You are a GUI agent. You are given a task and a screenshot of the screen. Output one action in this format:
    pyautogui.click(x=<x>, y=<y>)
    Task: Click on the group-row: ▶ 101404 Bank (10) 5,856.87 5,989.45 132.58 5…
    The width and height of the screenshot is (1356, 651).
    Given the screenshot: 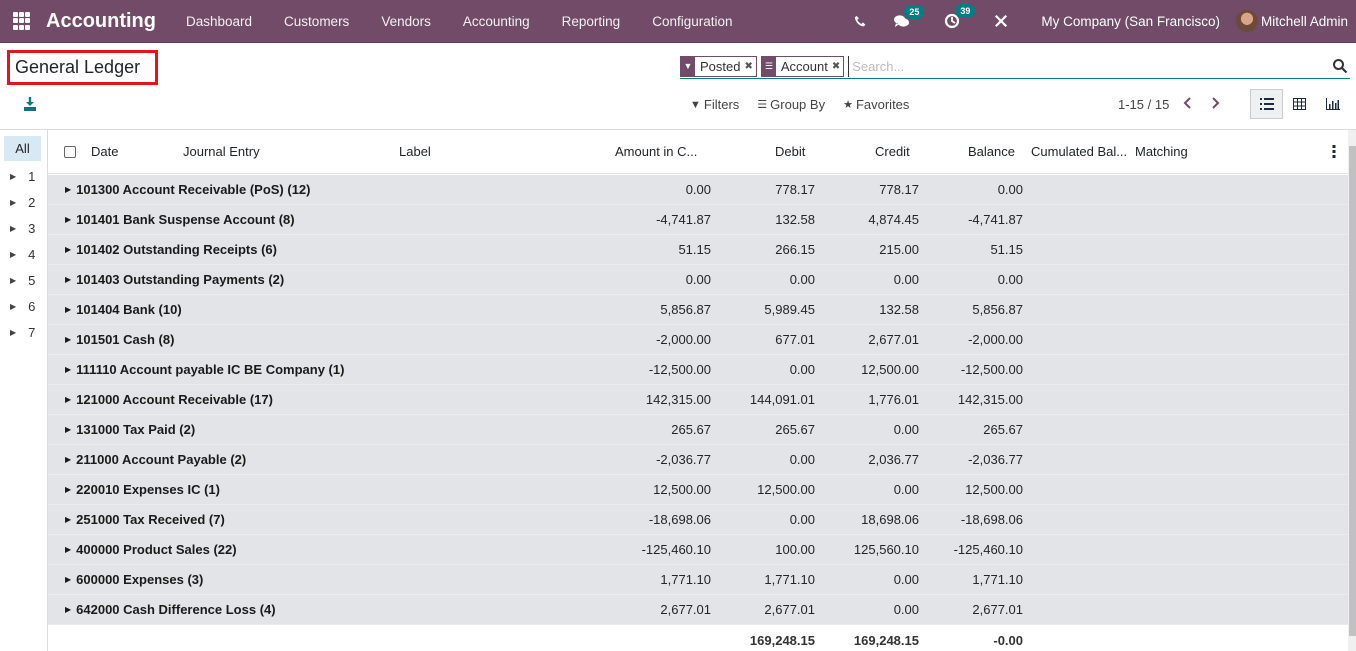 What is the action you would take?
    pyautogui.click(x=698, y=310)
    